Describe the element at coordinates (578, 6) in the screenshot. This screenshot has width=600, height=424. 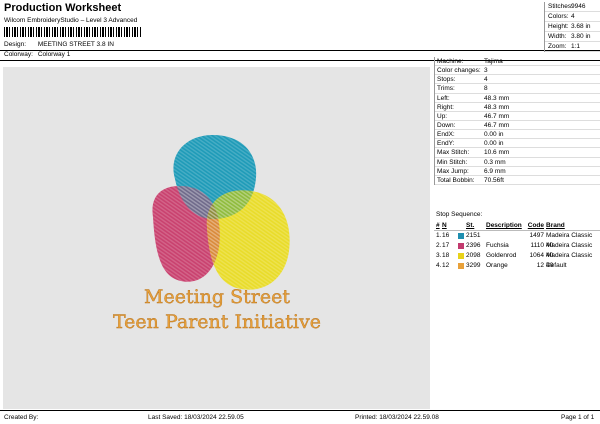
I see `stat-value: 9946` at that location.